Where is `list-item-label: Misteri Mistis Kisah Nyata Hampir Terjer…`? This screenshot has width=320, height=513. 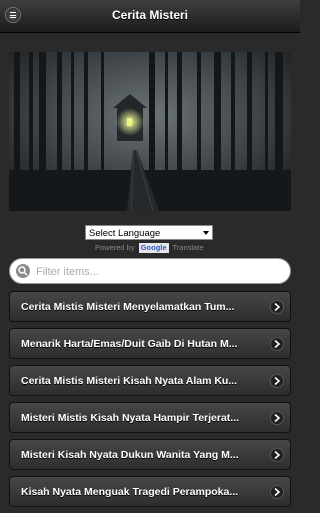 list-item-label: Misteri Mistis Kisah Nyata Hampir Terjer… is located at coordinates (130, 418).